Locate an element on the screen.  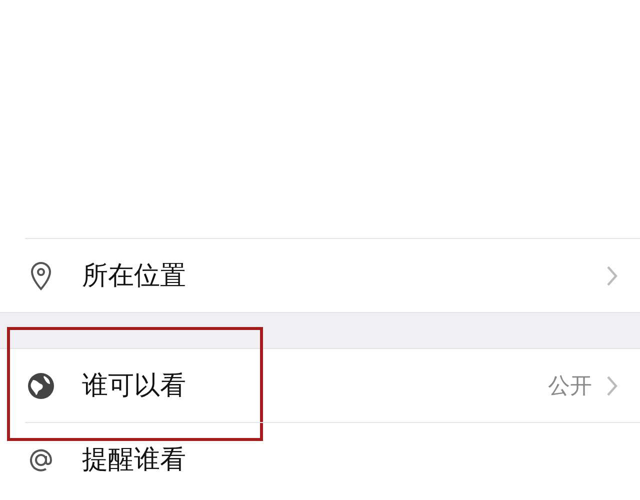
at-sign-icon is located at coordinates (41, 459).